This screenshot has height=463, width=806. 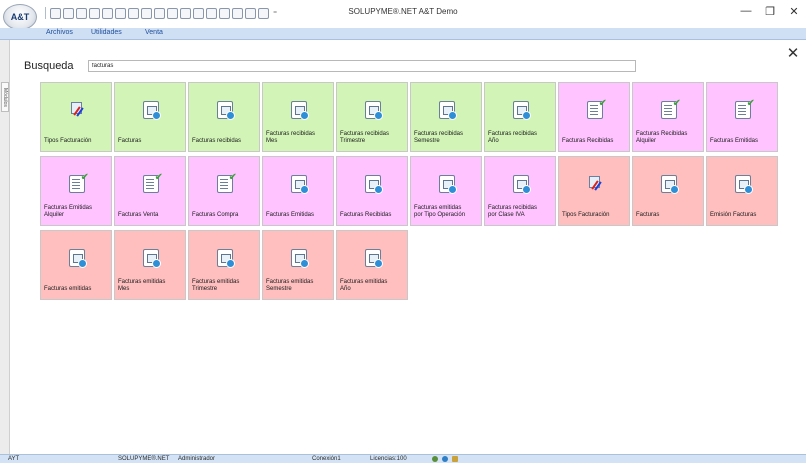 I want to click on tile-label: Facturas emitidas por Tipo Operación, so click(x=440, y=211).